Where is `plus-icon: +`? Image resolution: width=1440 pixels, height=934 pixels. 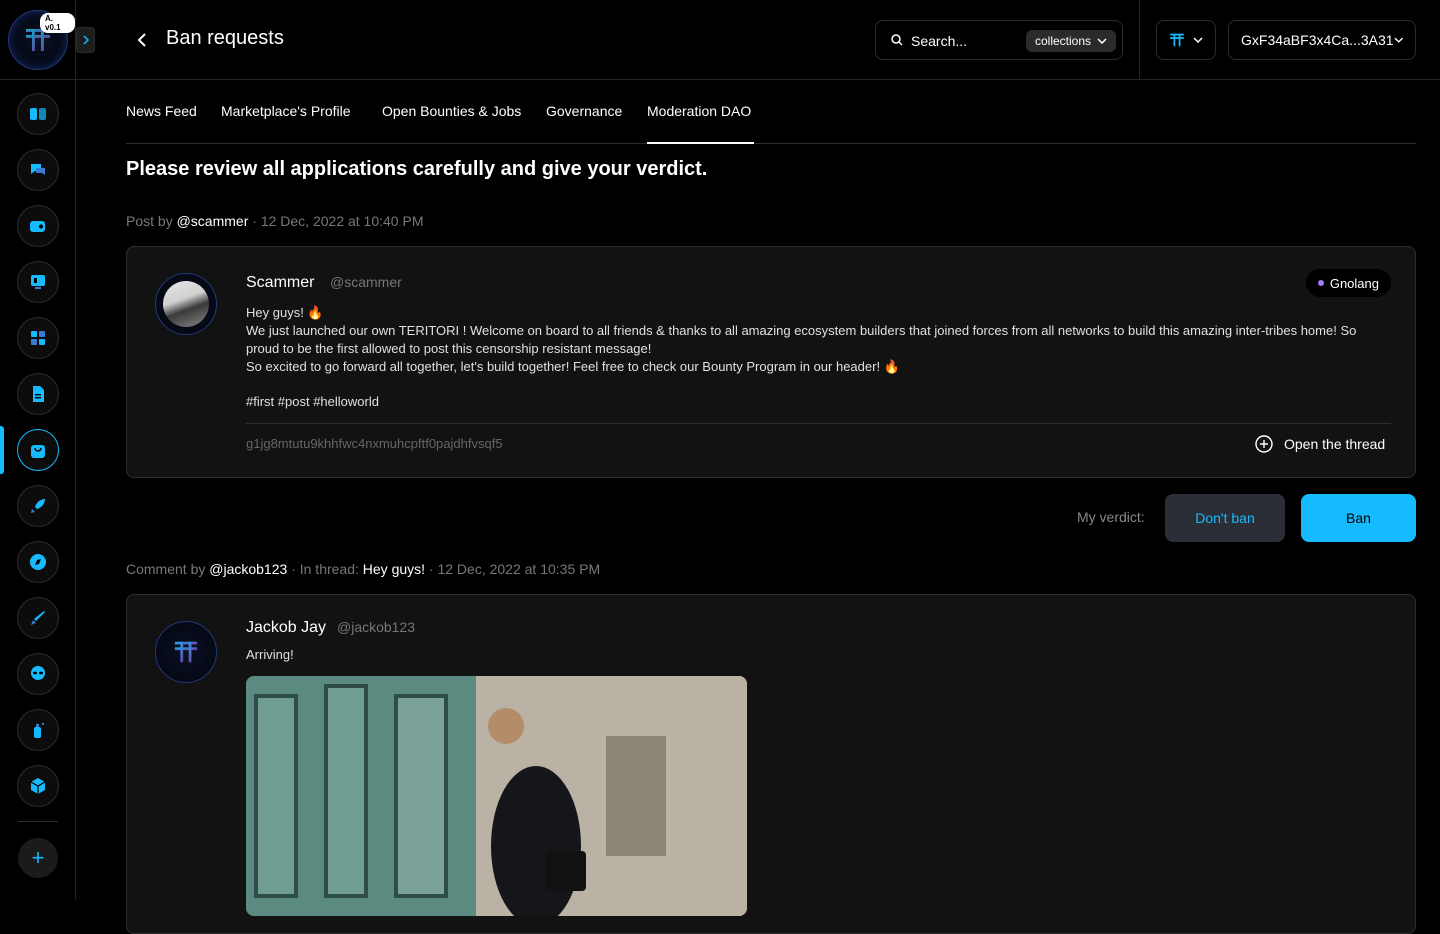 plus-icon: + is located at coordinates (38, 857).